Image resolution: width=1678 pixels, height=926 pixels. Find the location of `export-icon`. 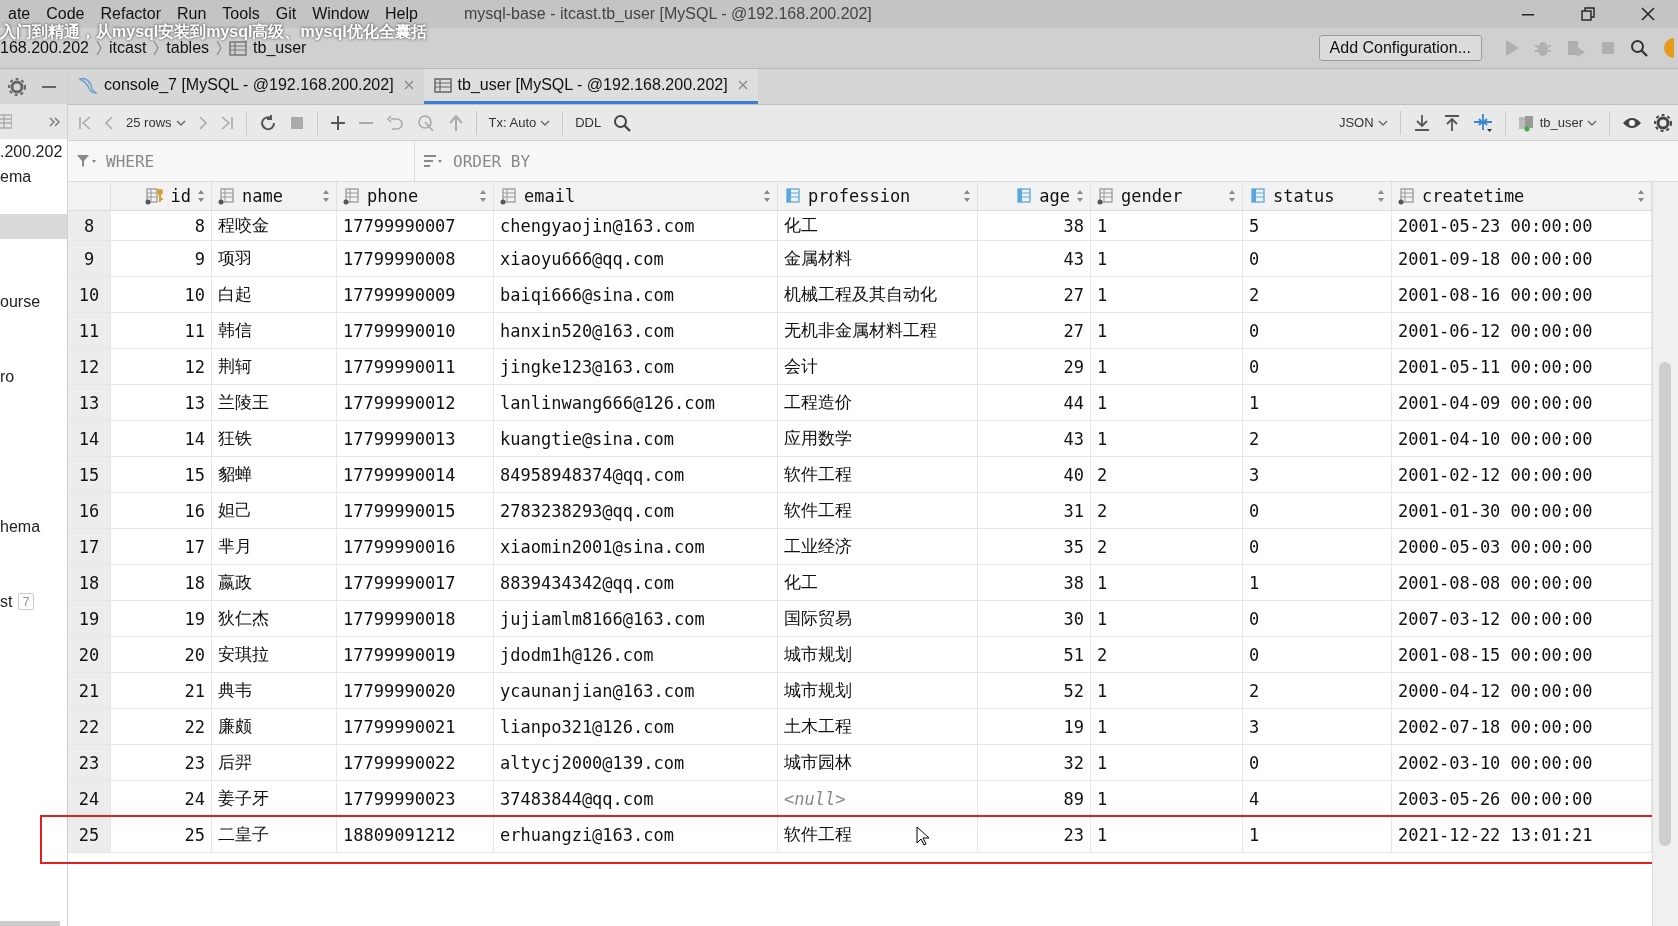

export-icon is located at coordinates (1451, 122).